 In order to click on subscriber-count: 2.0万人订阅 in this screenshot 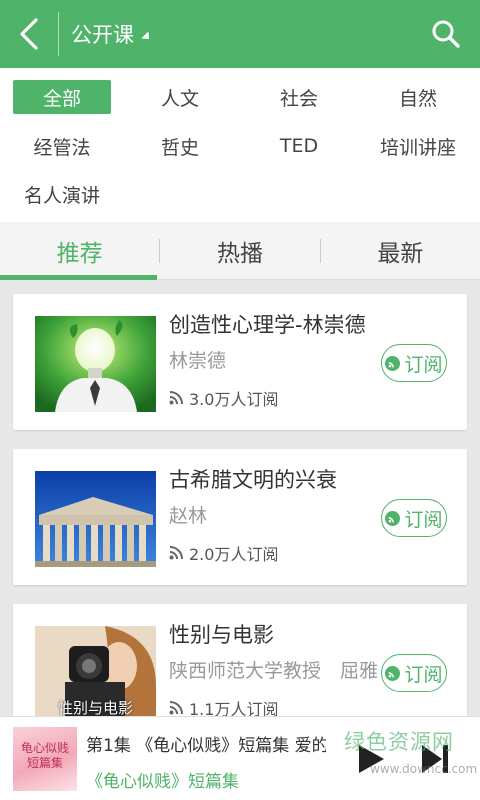, I will do `click(223, 553)`.